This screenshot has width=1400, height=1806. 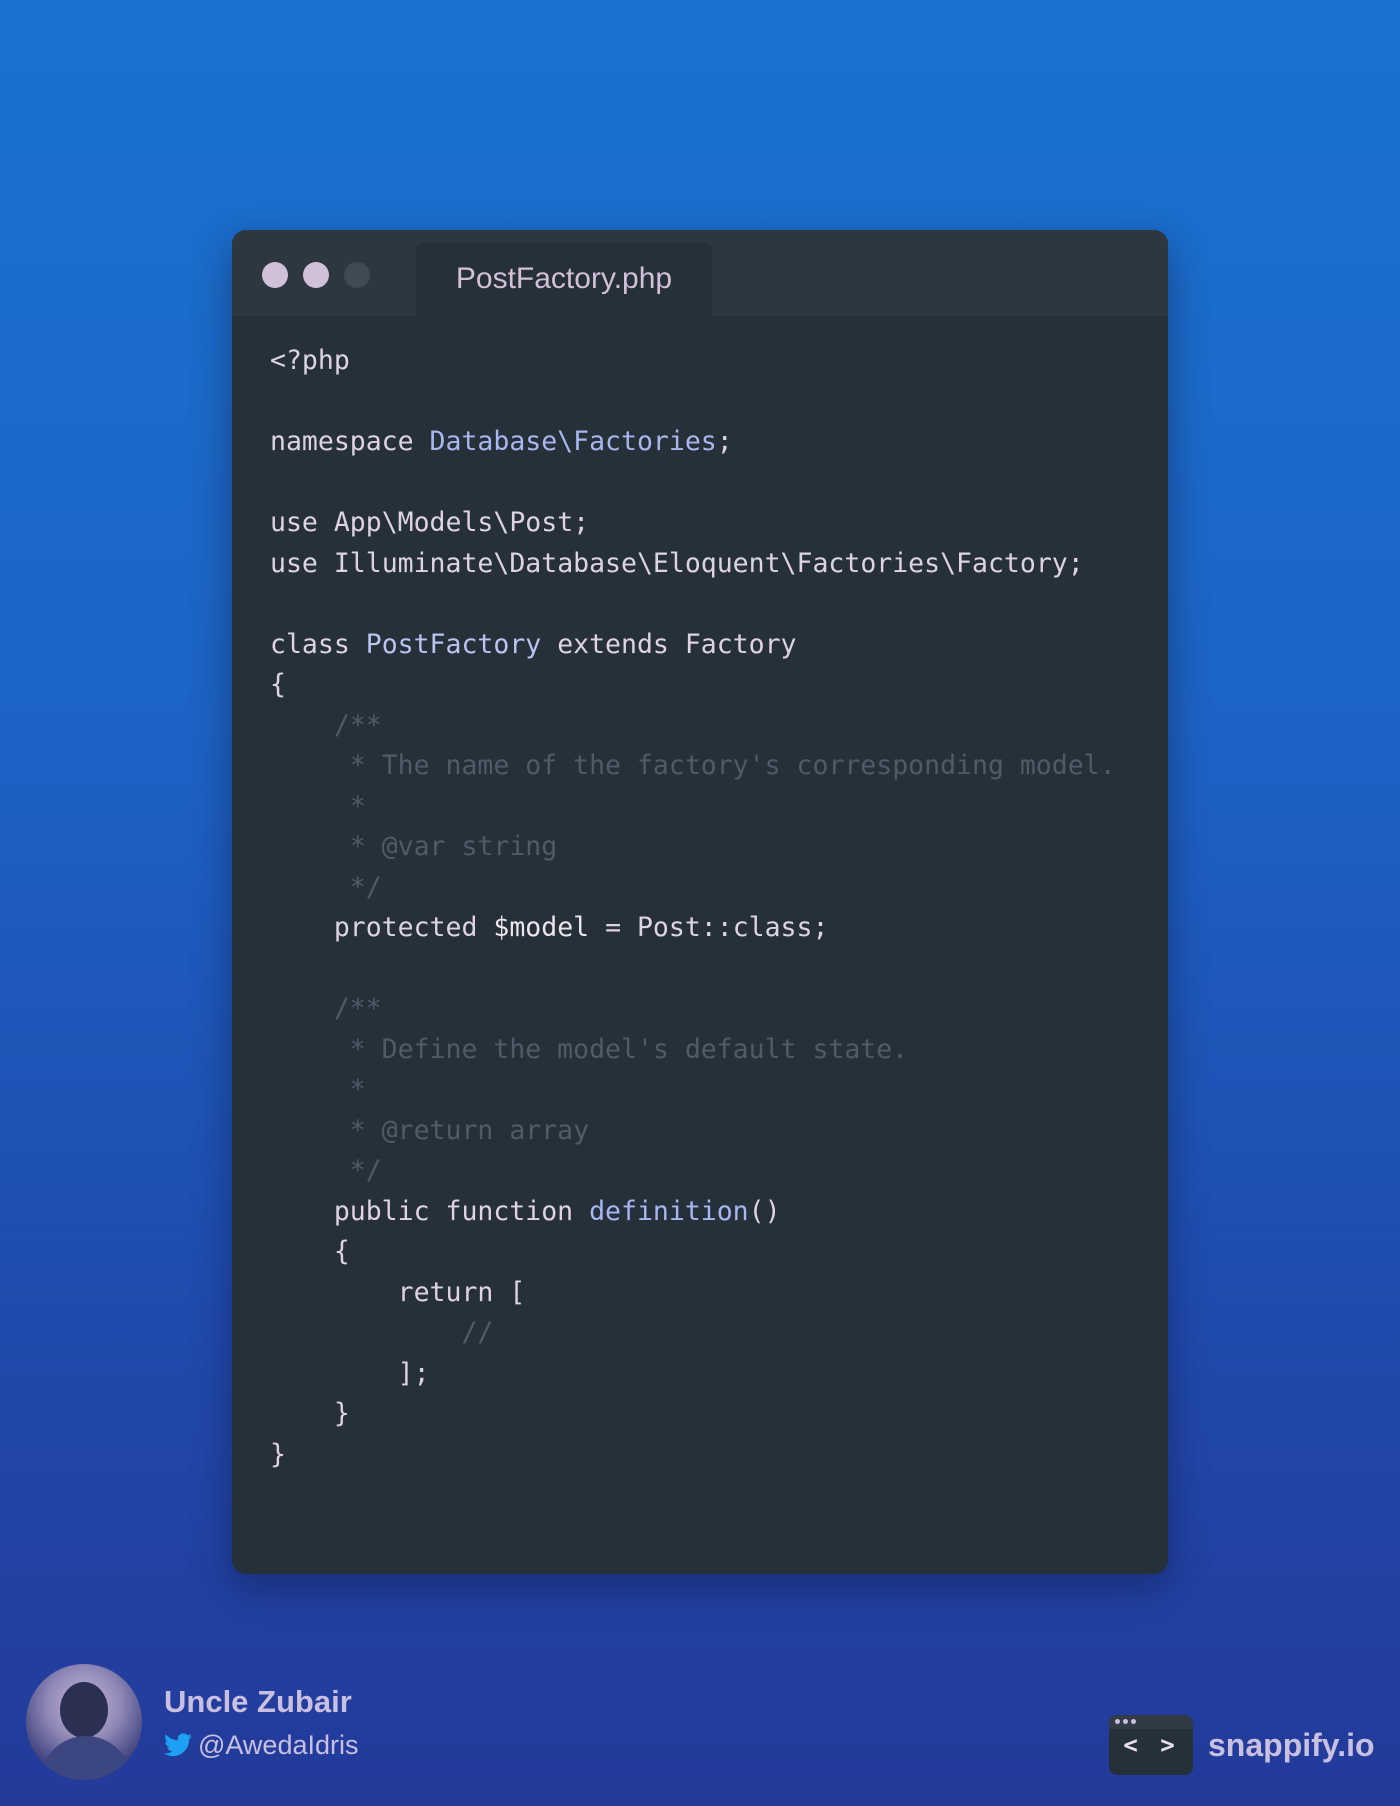 I want to click on code-token: * @return array, so click(x=430, y=1130).